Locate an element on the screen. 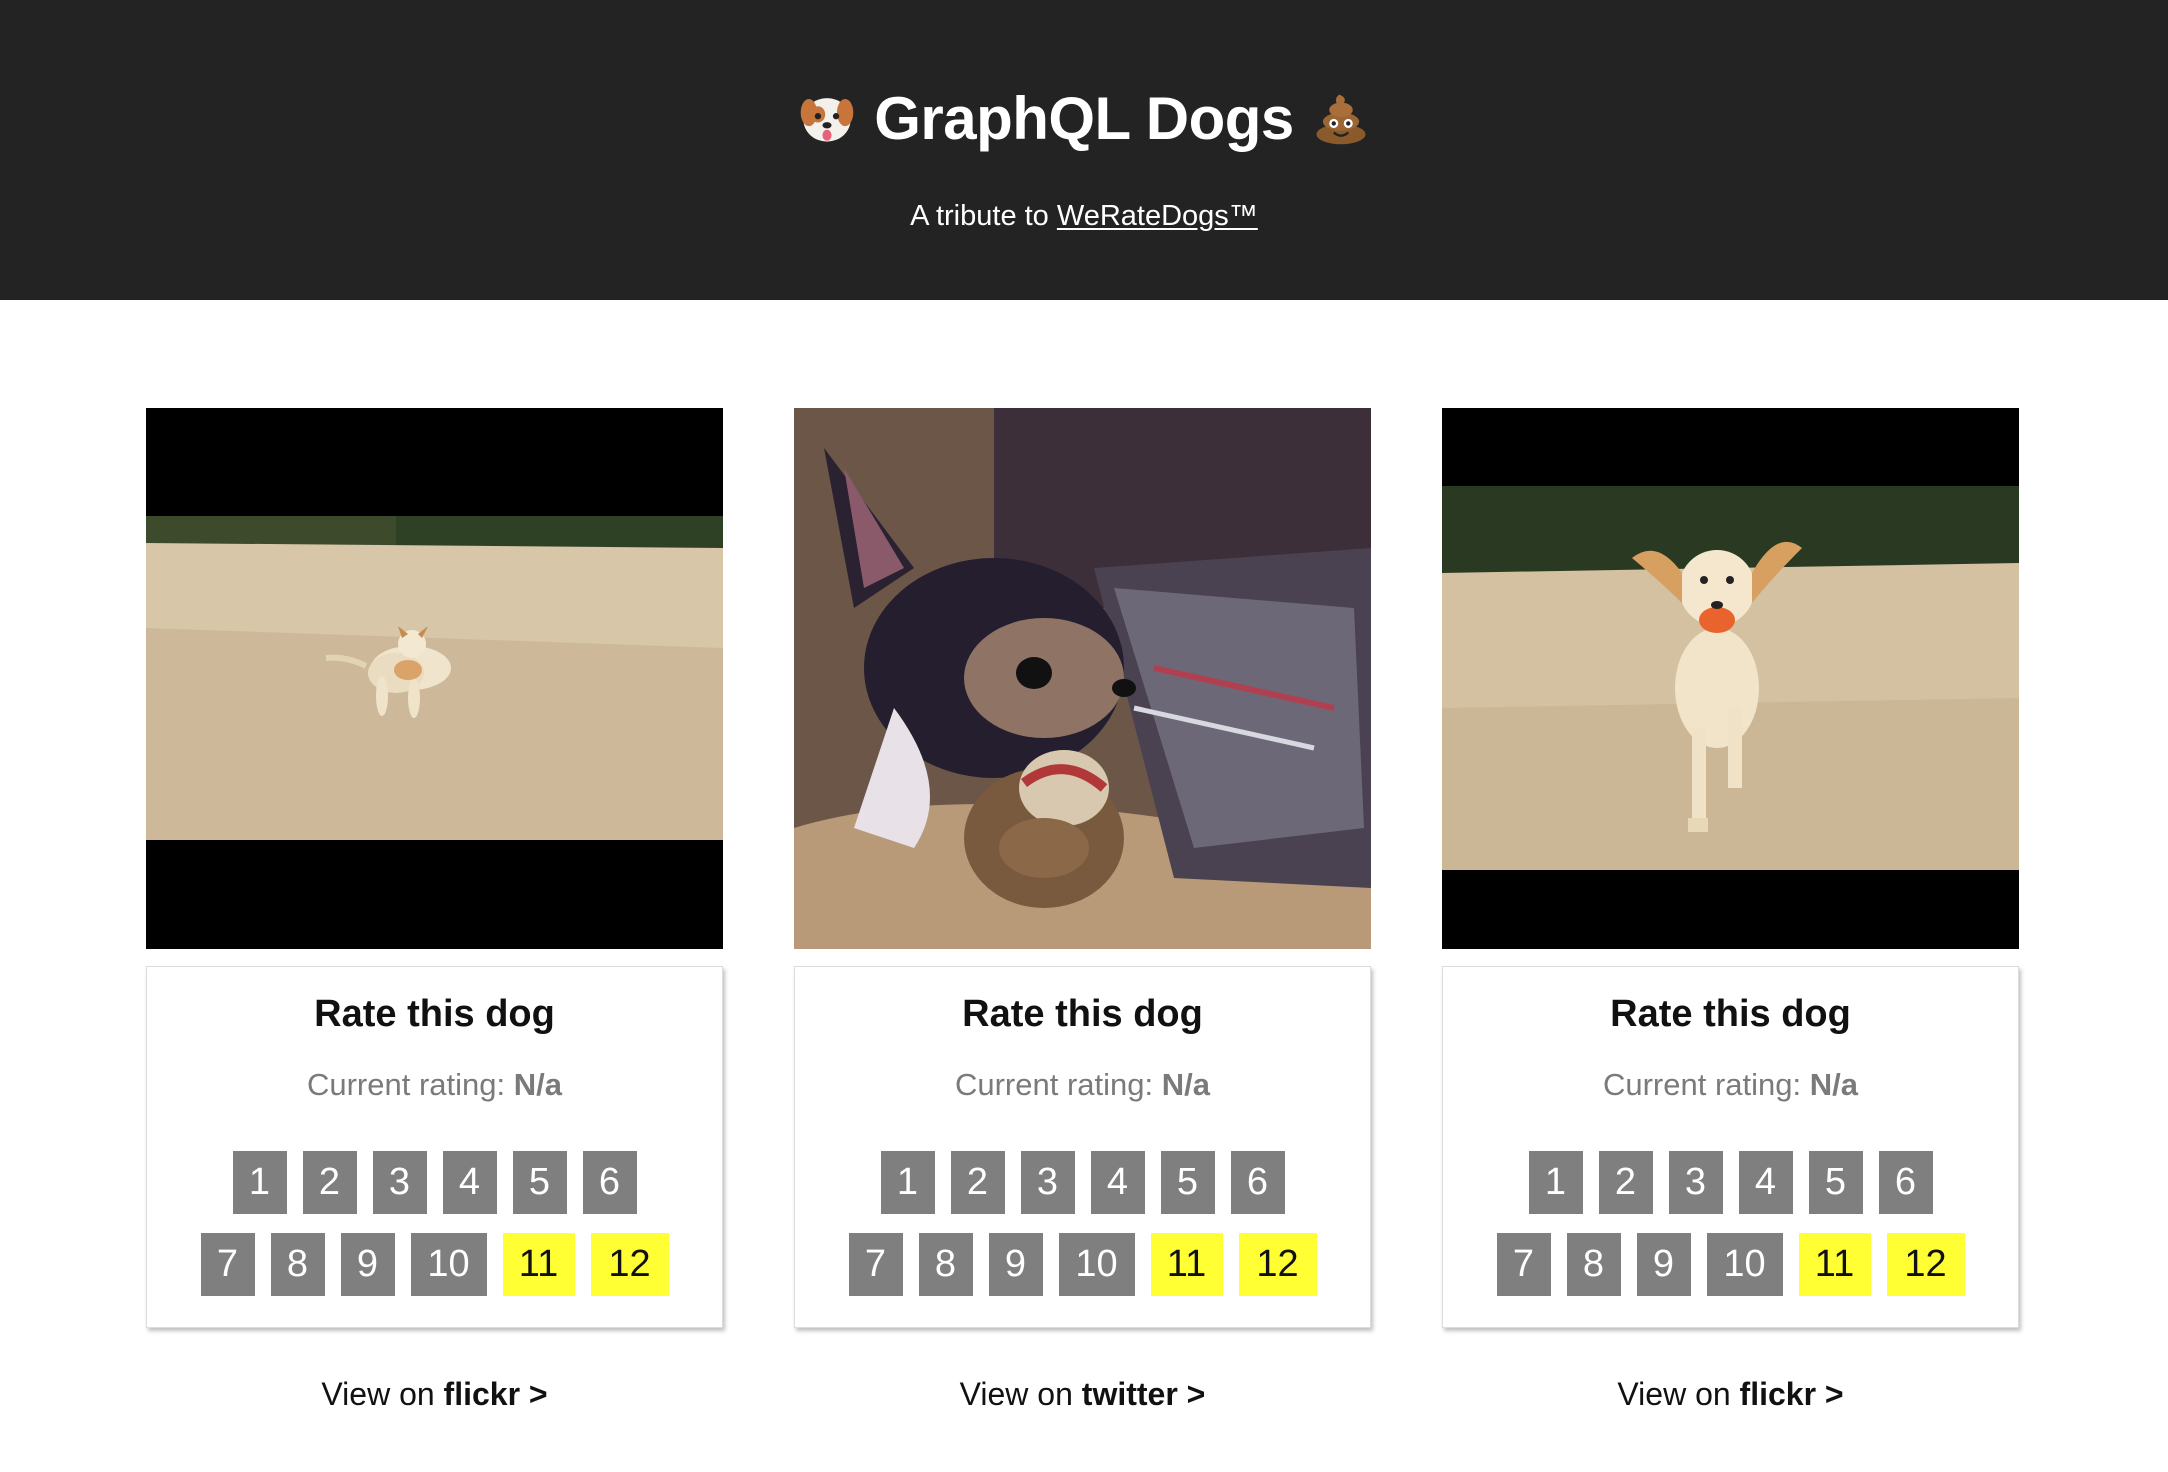  view-source-link: View on twitter > is located at coordinates (1082, 1394).